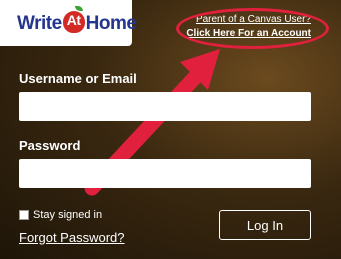 This screenshot has width=341, height=259. What do you see at coordinates (50, 145) in the screenshot?
I see `password-label: Password` at bounding box center [50, 145].